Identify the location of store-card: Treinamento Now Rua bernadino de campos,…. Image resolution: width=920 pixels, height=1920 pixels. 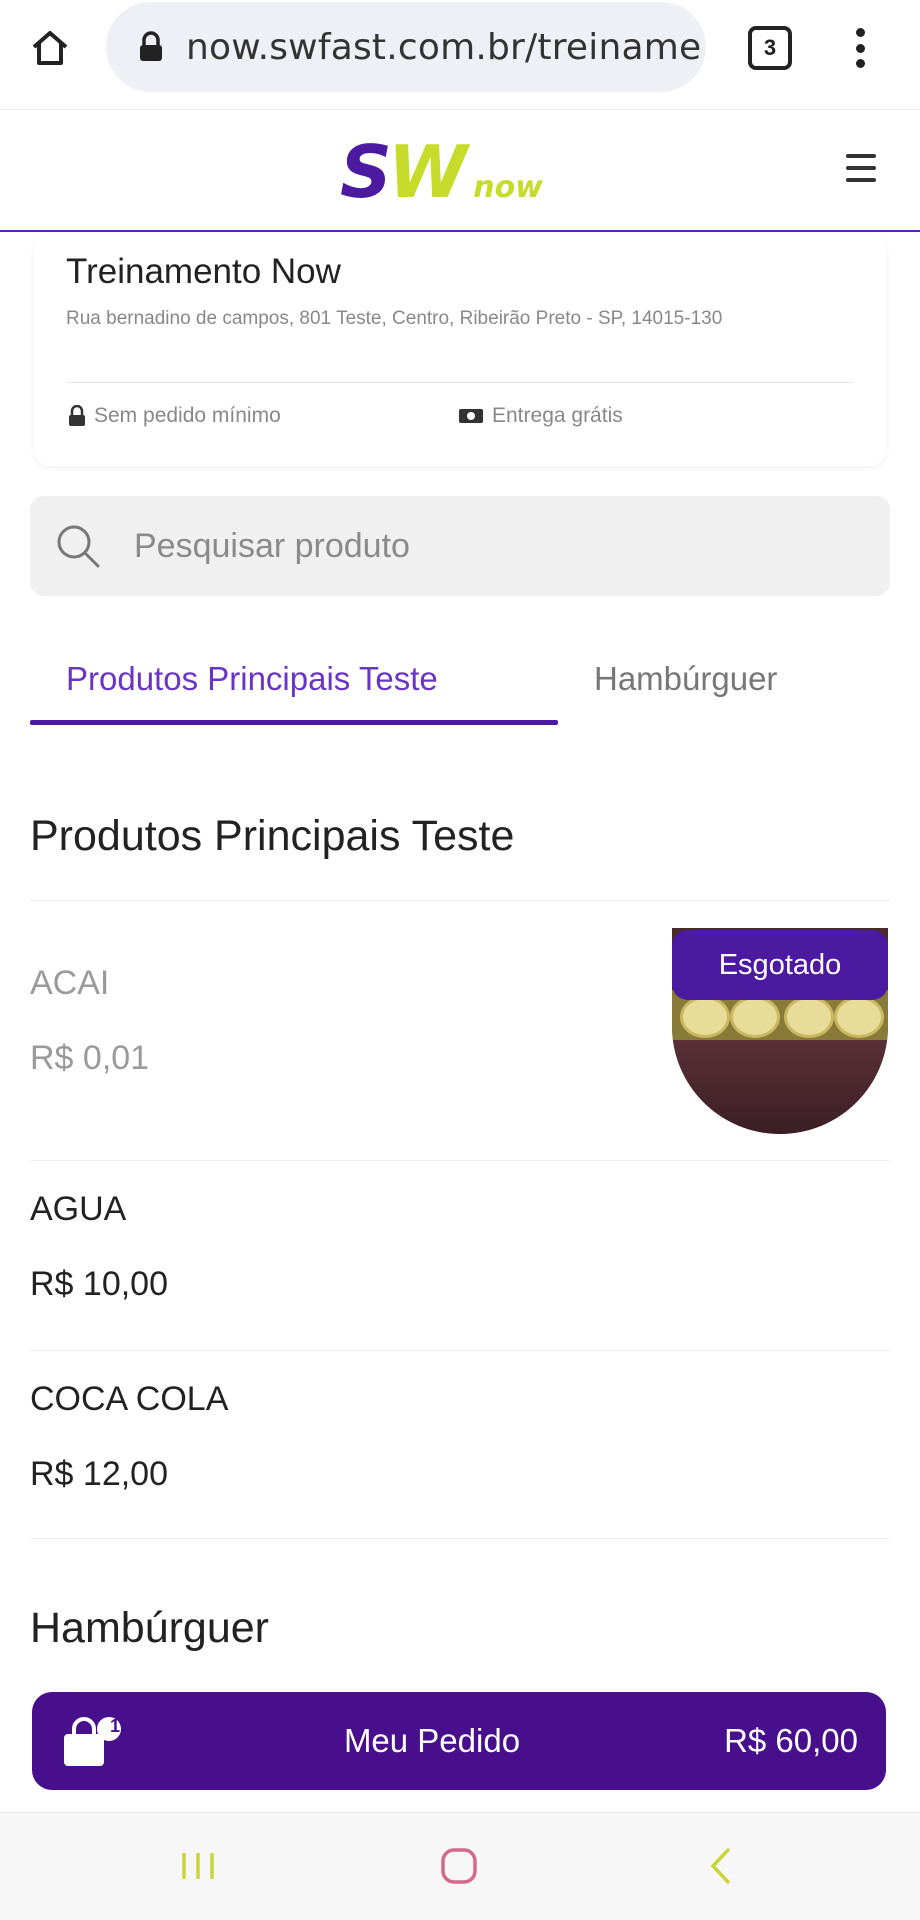
(460, 350).